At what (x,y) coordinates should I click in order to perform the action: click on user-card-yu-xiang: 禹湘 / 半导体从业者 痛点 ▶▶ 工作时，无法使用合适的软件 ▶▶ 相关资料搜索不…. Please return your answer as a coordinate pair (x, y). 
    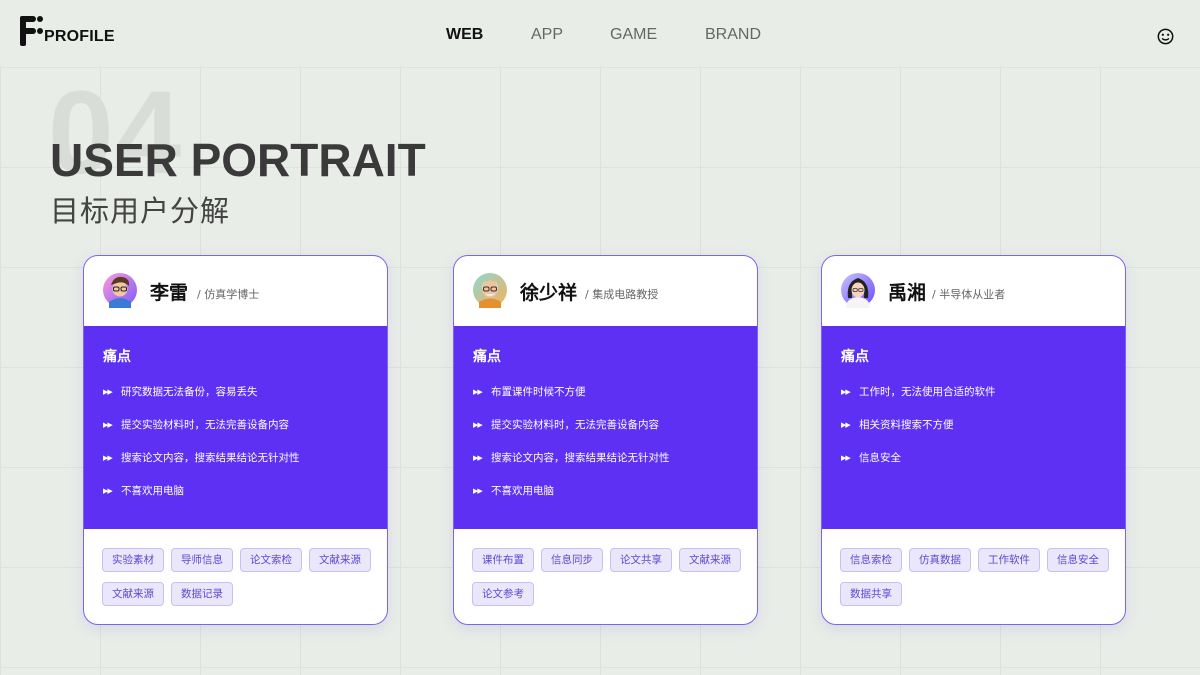
    Looking at the image, I should click on (973, 440).